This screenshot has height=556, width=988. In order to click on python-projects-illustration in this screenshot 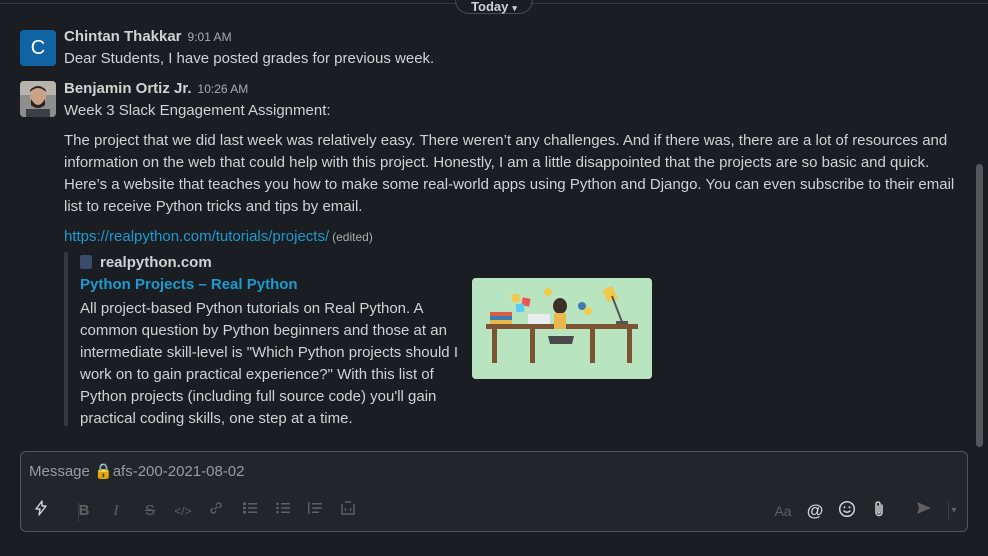, I will do `click(562, 328)`.